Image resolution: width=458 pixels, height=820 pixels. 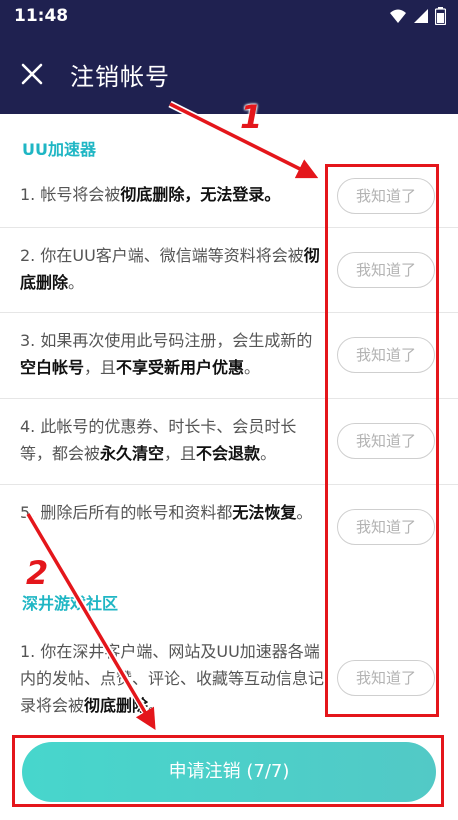 I want to click on page-title: 注销帐号, so click(x=120, y=77).